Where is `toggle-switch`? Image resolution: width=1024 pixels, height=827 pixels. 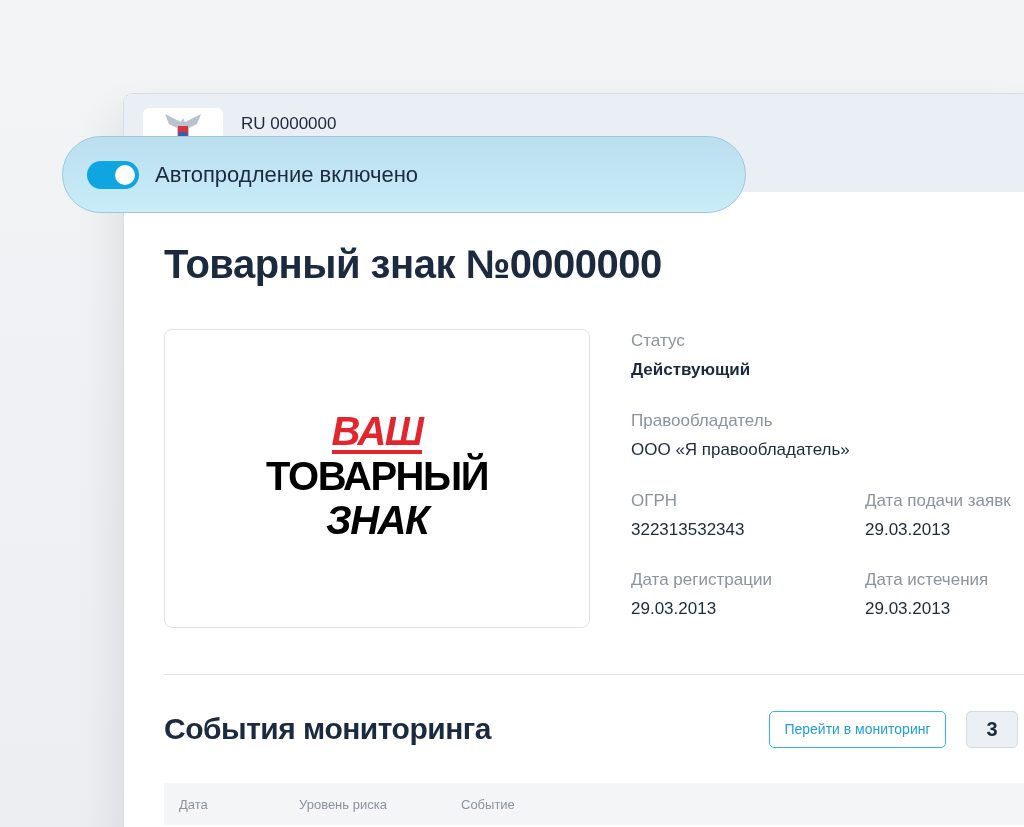
toggle-switch is located at coordinates (113, 174).